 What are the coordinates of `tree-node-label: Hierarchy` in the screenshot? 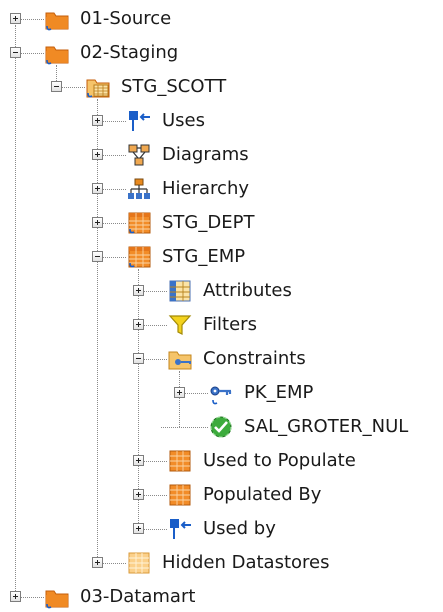 It's located at (206, 188).